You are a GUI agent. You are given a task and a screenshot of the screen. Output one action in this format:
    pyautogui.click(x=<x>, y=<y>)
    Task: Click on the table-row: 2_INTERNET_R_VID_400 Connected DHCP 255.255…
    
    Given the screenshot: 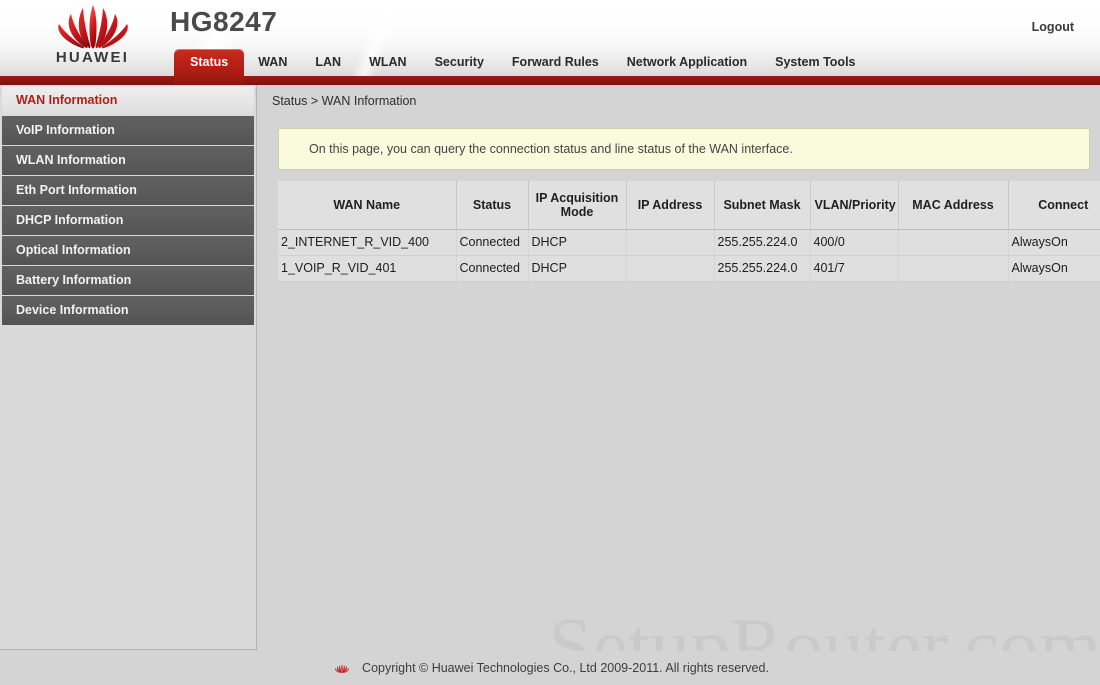 What is the action you would take?
    pyautogui.click(x=689, y=242)
    